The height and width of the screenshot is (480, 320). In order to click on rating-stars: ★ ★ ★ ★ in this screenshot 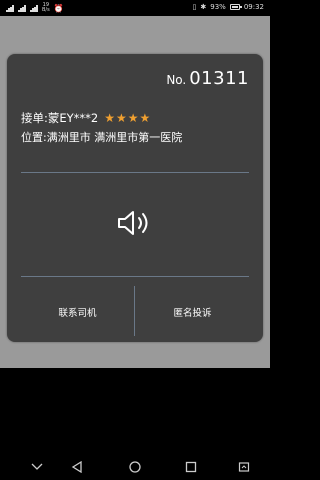, I will do `click(127, 118)`.